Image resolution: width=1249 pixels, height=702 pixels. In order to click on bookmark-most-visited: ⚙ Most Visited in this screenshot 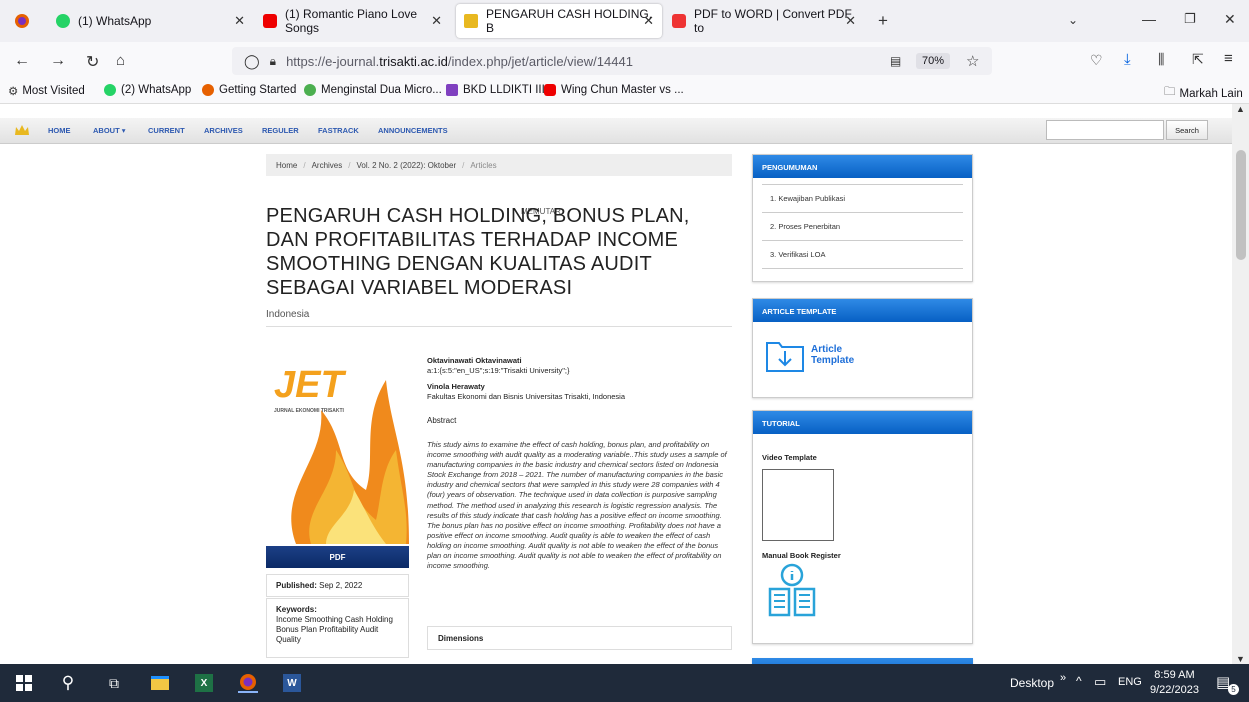, I will do `click(46, 91)`.